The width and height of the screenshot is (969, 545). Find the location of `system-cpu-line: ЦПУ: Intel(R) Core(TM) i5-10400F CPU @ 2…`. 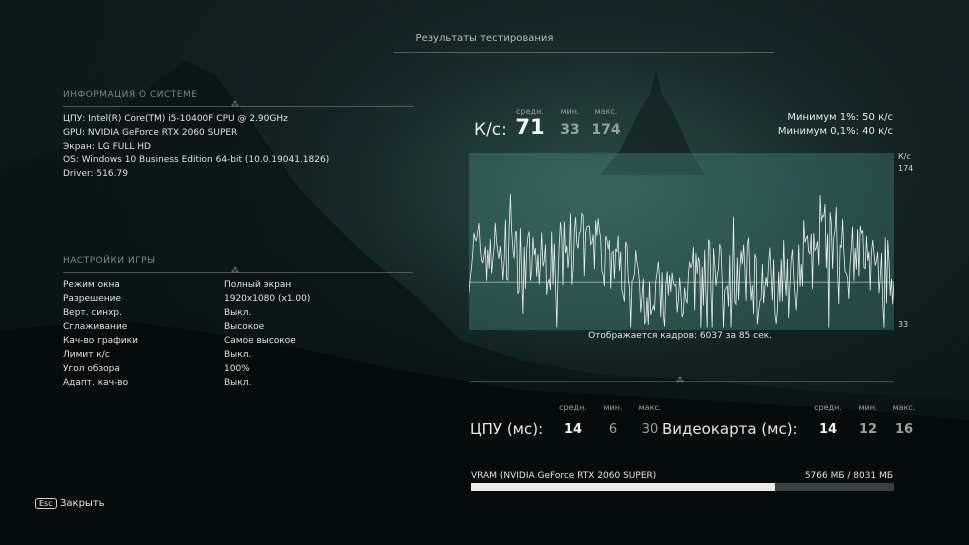

system-cpu-line: ЦПУ: Intel(R) Core(TM) i5-10400F CPU @ 2… is located at coordinates (175, 119).